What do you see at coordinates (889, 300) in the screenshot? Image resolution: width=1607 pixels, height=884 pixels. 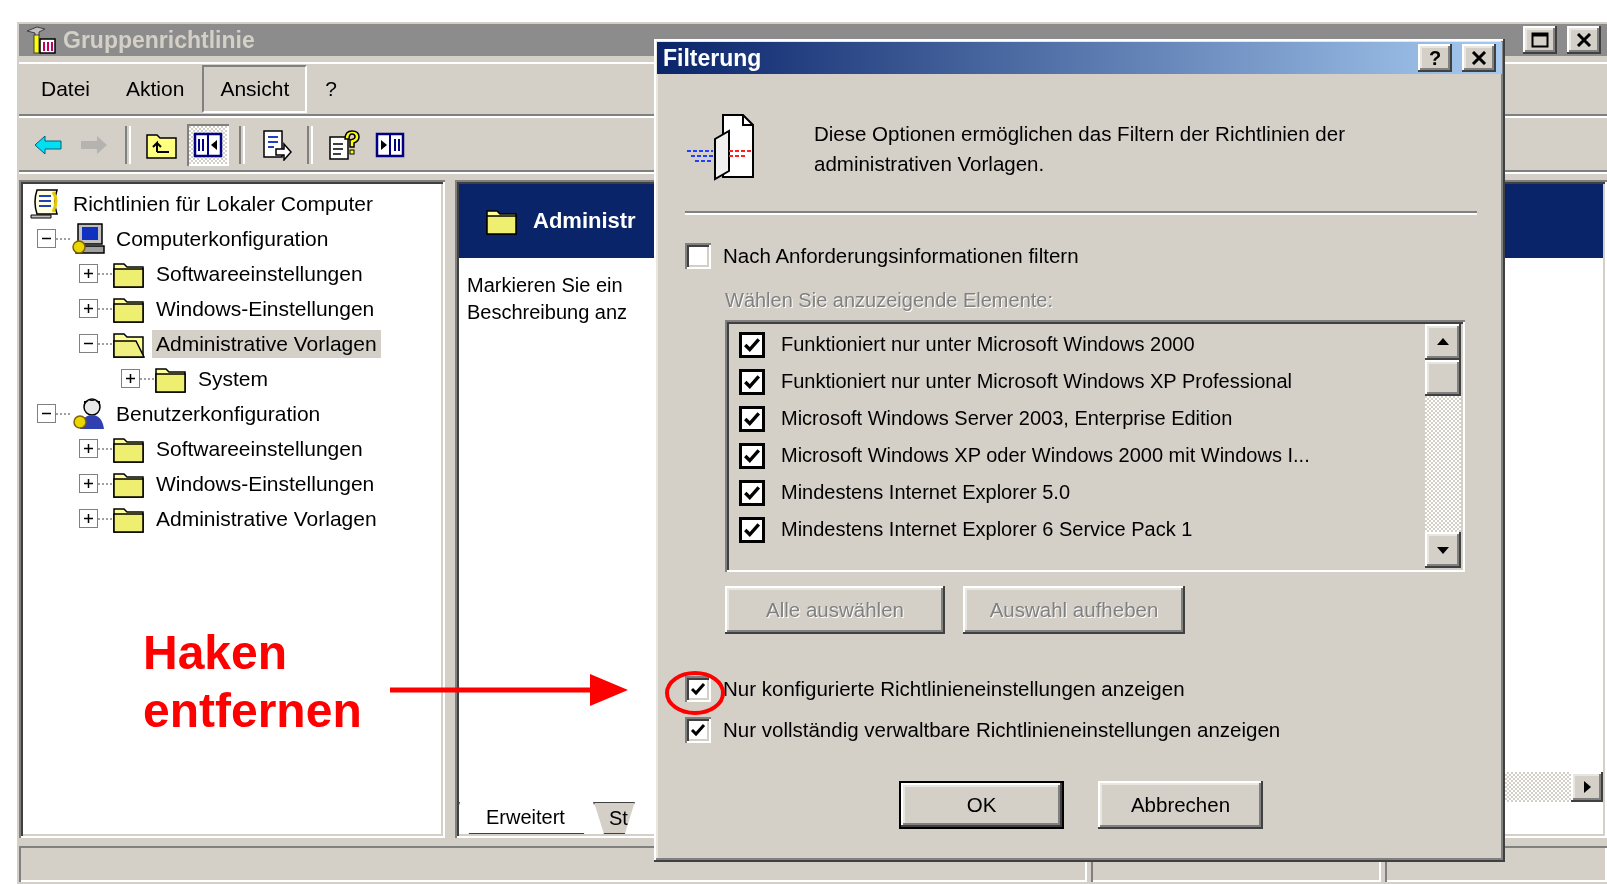 I see `list-label: Wählen Sie anzuzeigende Elemente:` at bounding box center [889, 300].